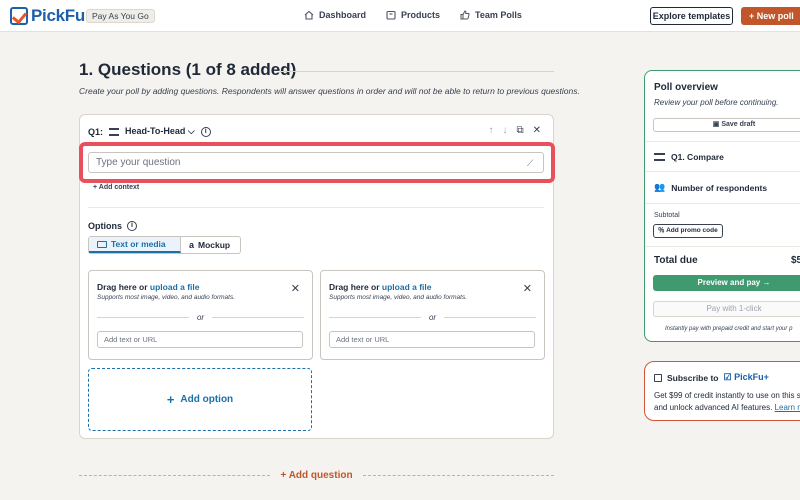  What do you see at coordinates (465, 15) in the screenshot?
I see `thumbs-up-icon` at bounding box center [465, 15].